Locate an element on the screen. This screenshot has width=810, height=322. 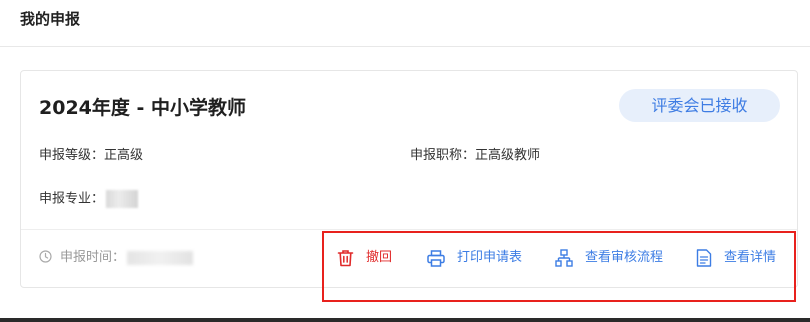
major-field-label: 申报专业： is located at coordinates (72, 199).